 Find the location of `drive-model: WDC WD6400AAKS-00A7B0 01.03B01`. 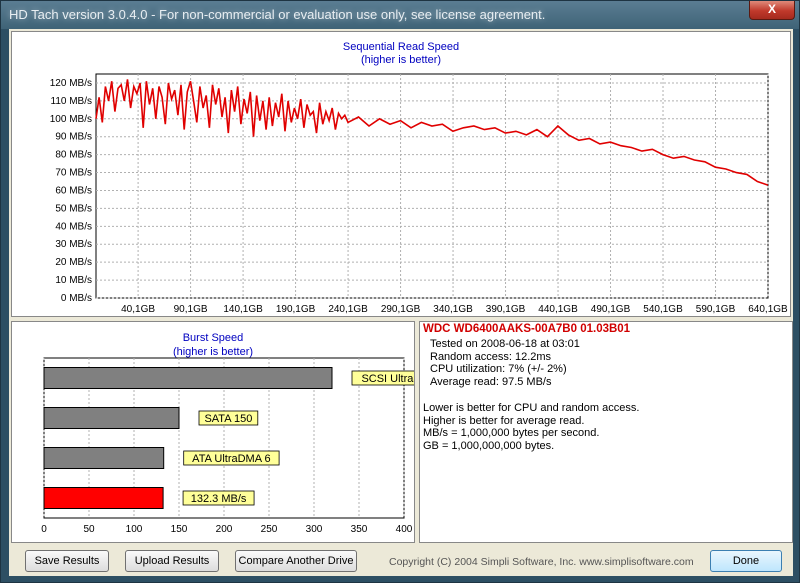

drive-model: WDC WD6400AAKS-00A7B0 01.03B01 is located at coordinates (527, 329).